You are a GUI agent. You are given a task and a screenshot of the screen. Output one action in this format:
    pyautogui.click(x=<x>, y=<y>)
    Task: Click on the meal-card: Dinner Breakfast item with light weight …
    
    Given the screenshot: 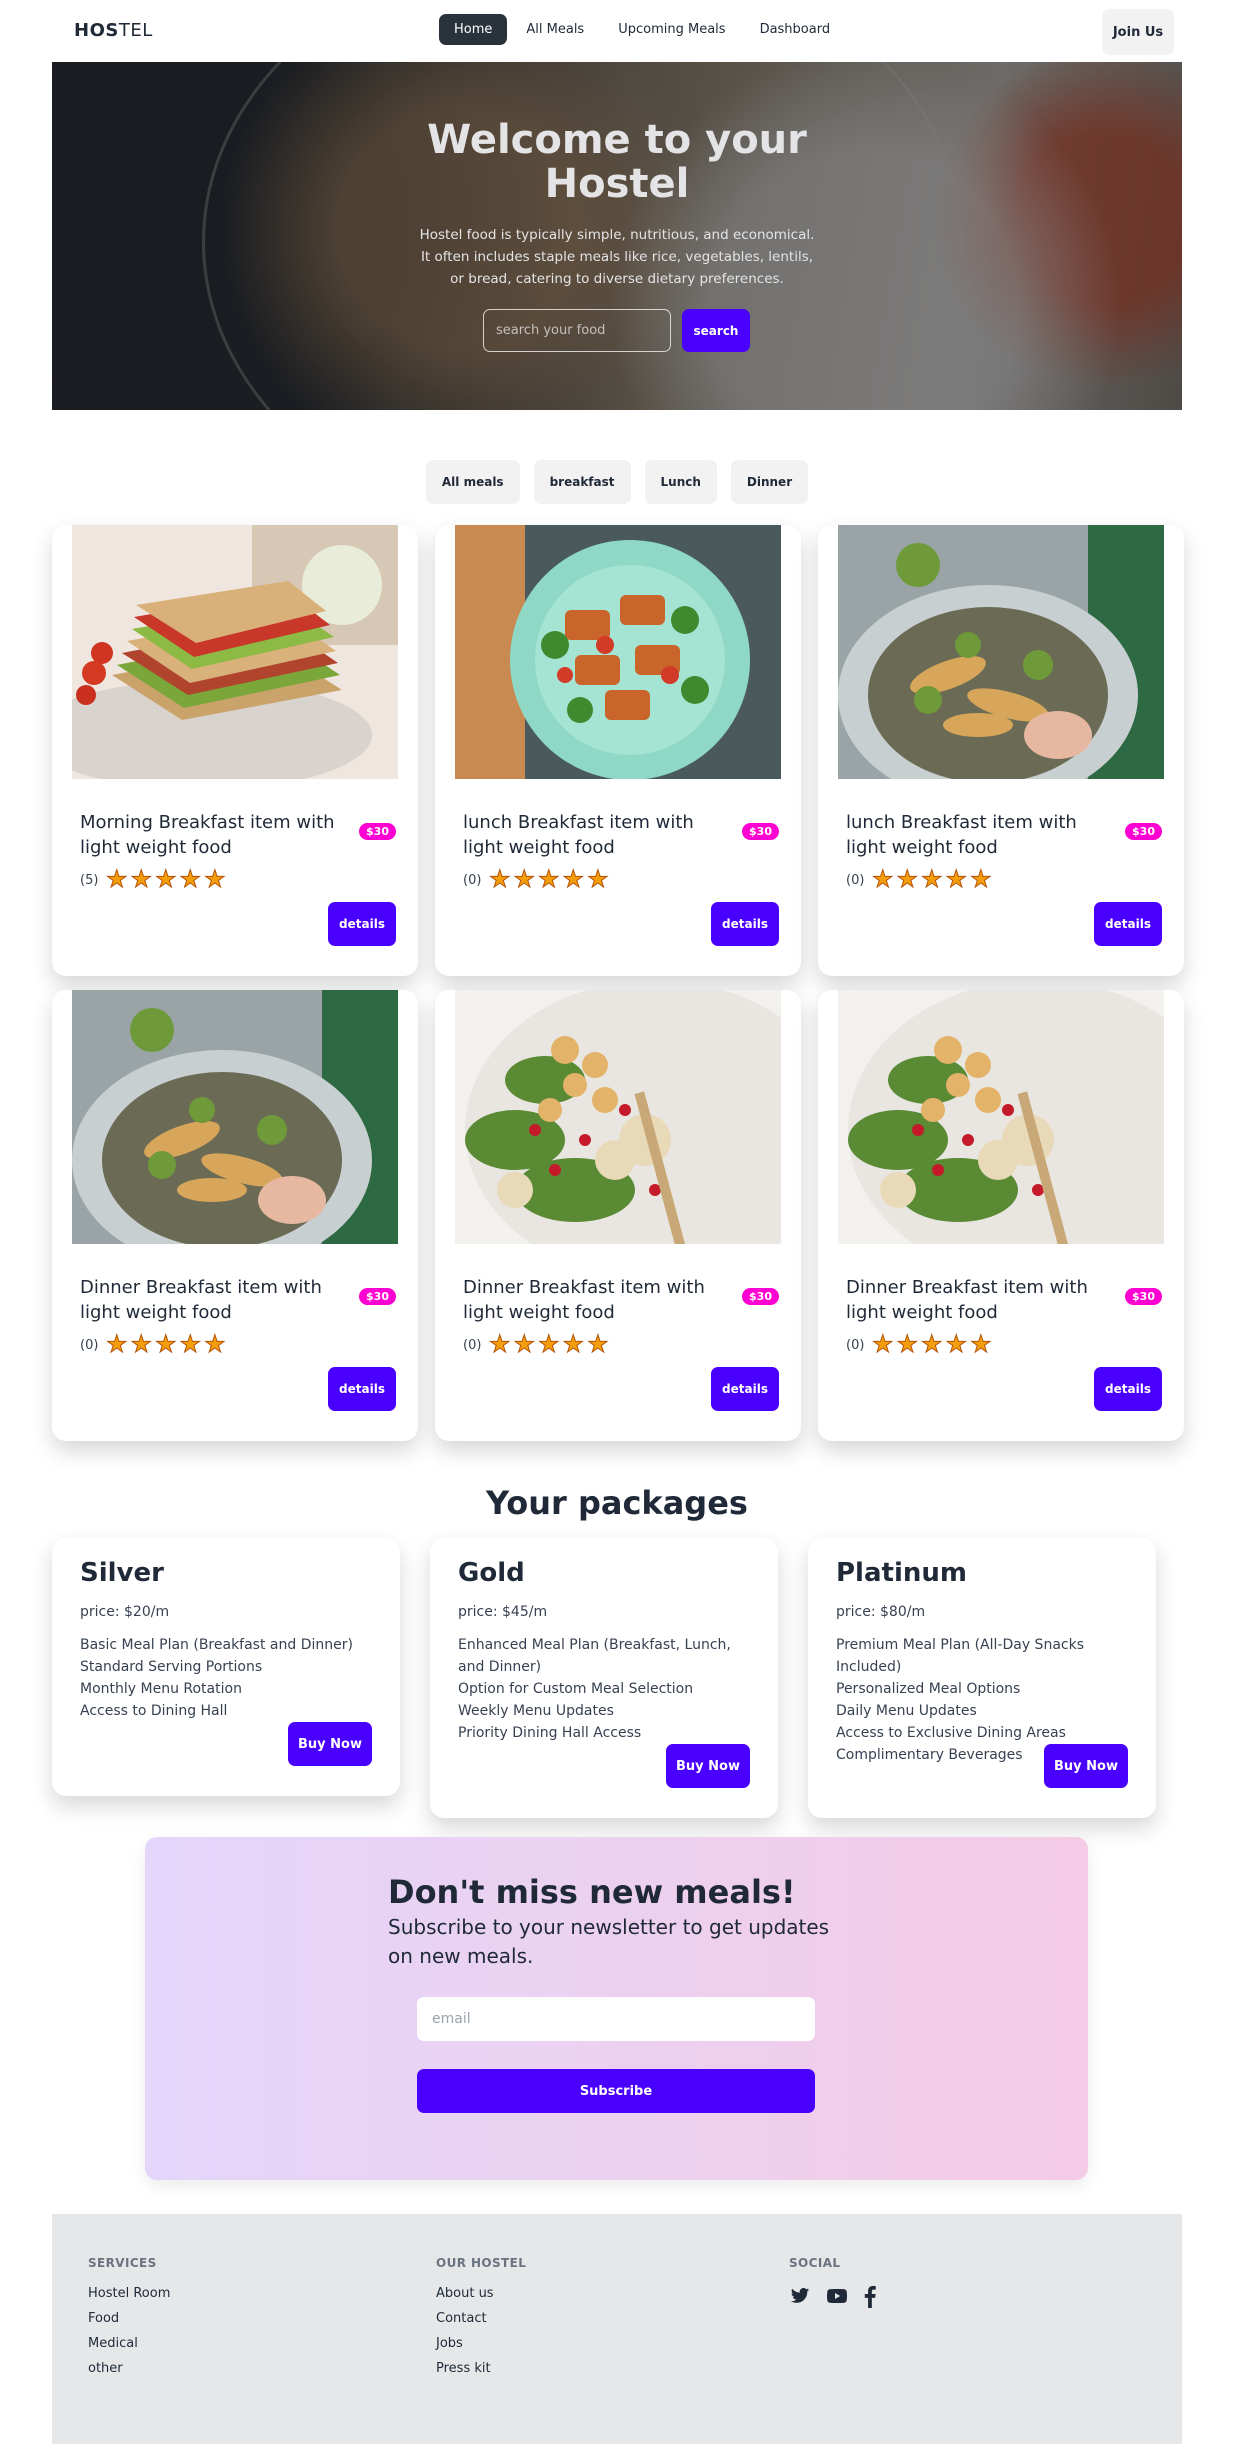 What is the action you would take?
    pyautogui.click(x=235, y=1215)
    